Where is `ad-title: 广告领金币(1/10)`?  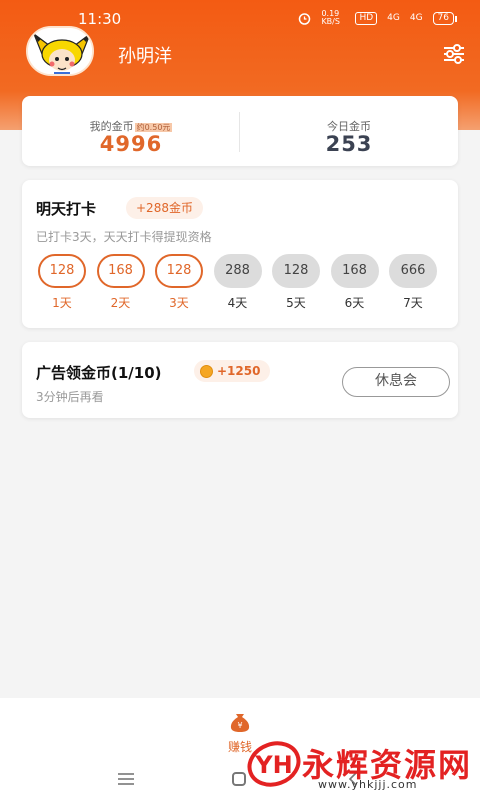
ad-title: 广告领金币(1/10) is located at coordinates (99, 373).